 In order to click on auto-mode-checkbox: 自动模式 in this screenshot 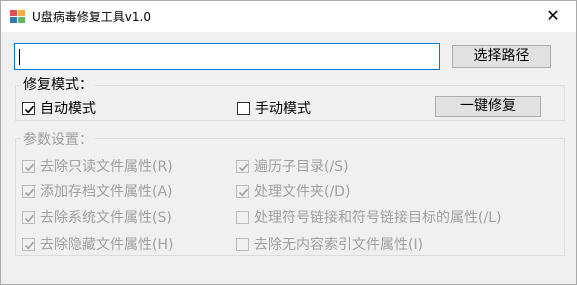, I will do `click(59, 108)`.